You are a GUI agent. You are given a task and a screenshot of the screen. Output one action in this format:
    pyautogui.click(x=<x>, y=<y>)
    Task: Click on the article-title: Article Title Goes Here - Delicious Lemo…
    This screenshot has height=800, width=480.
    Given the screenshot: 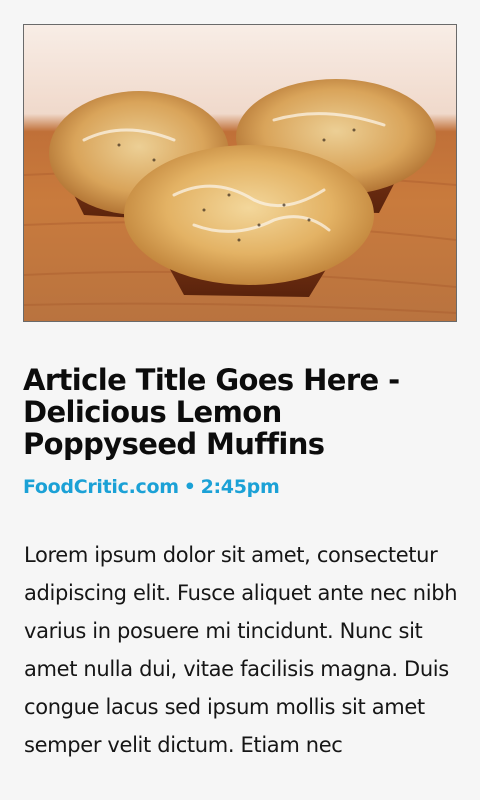 What is the action you would take?
    pyautogui.click(x=211, y=412)
    